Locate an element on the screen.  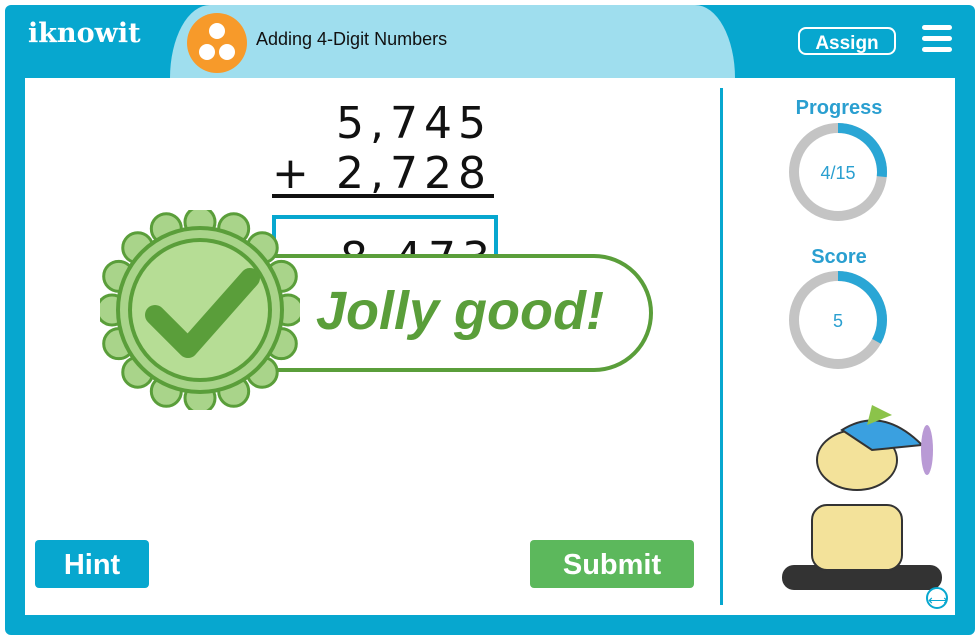
feedback-banner: Jolly good! is located at coordinates (451, 313).